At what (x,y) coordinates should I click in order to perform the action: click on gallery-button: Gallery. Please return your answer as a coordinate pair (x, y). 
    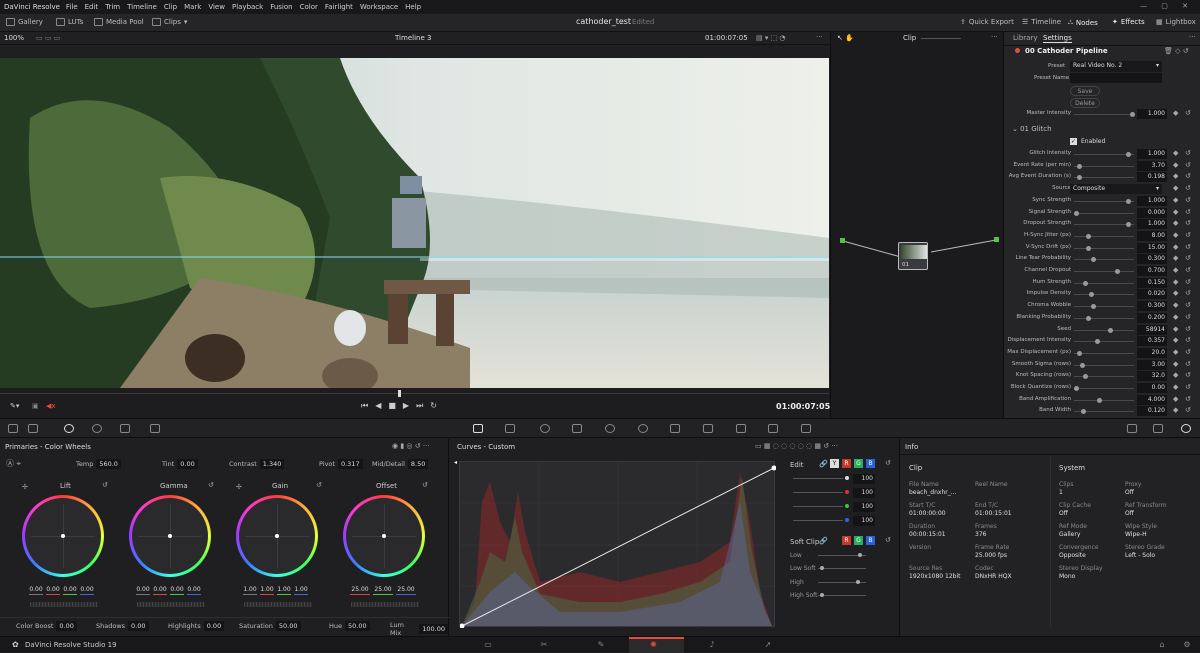
    Looking at the image, I should click on (24, 22).